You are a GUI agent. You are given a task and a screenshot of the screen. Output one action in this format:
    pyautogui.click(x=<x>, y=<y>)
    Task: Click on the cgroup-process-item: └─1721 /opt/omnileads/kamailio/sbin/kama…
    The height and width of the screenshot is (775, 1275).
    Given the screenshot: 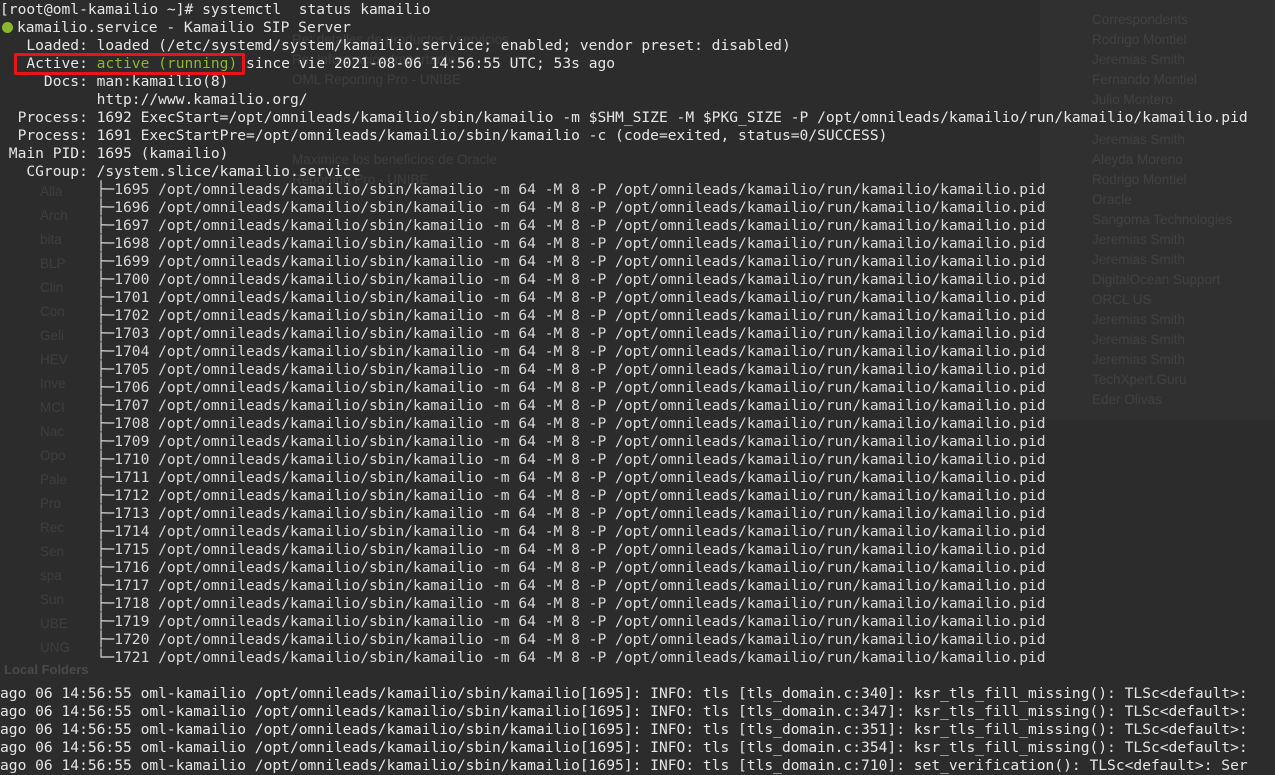 What is the action you would take?
    pyautogui.click(x=523, y=657)
    